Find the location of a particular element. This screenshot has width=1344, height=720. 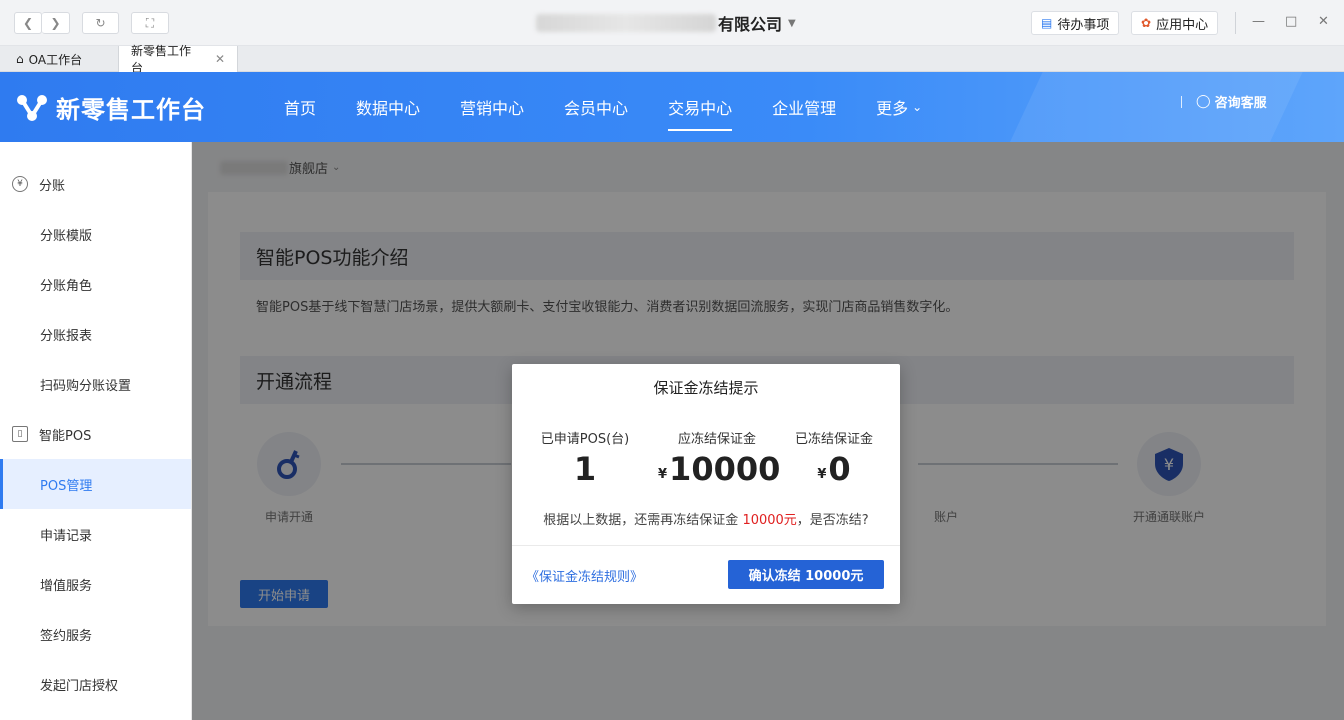

nav-data-center: 数据中心 is located at coordinates (388, 107).